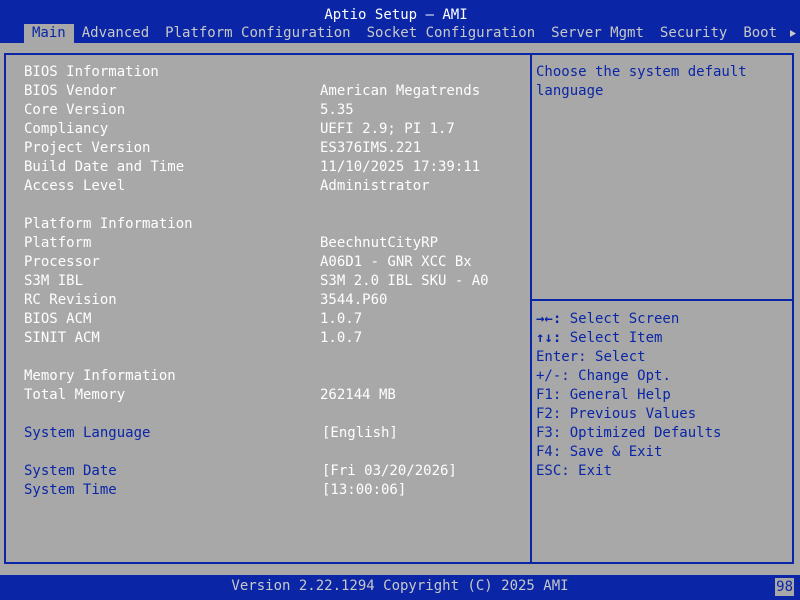  Describe the element at coordinates (633, 414) in the screenshot. I see `key-desc: Previous Values` at that location.